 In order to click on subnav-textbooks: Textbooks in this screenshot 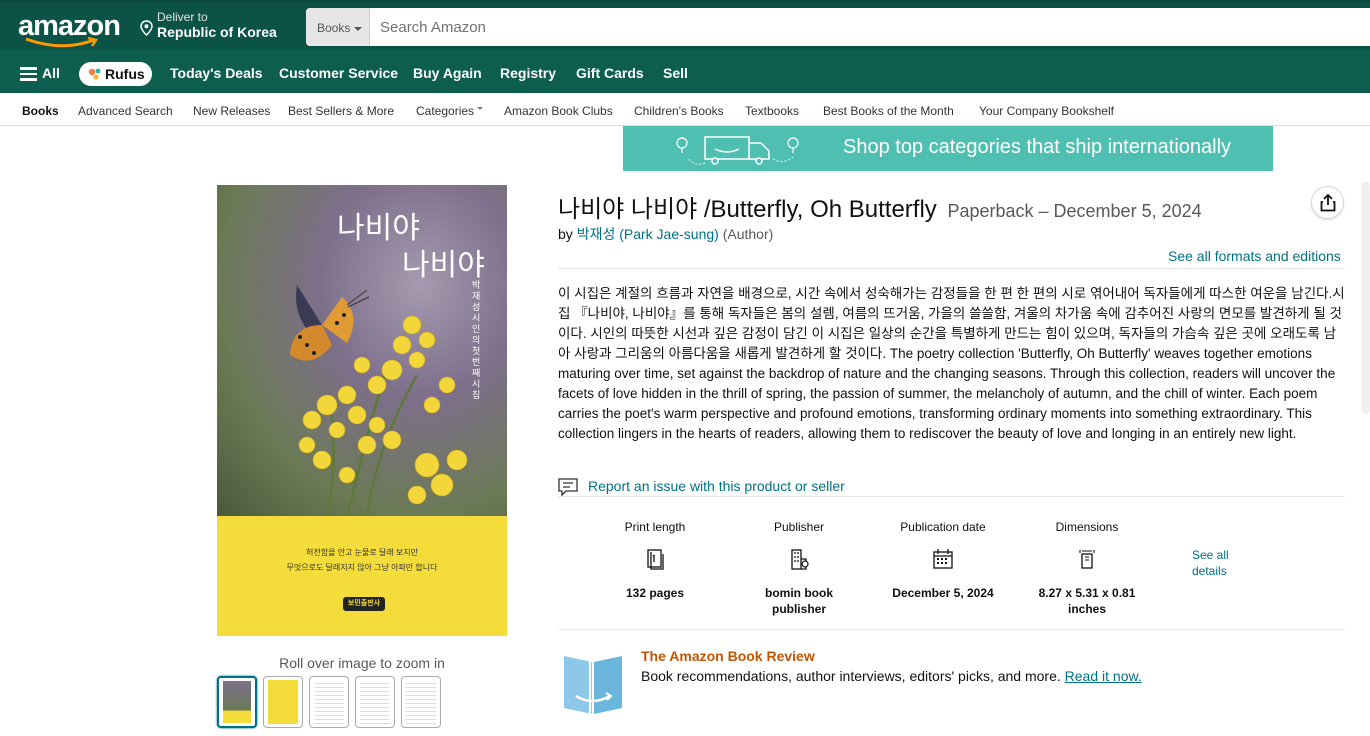, I will do `click(772, 111)`.